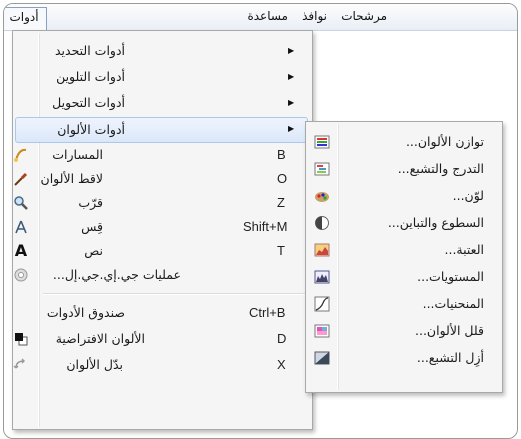 The width and height of the screenshot is (521, 439). I want to click on zoom-icon, so click(21, 203).